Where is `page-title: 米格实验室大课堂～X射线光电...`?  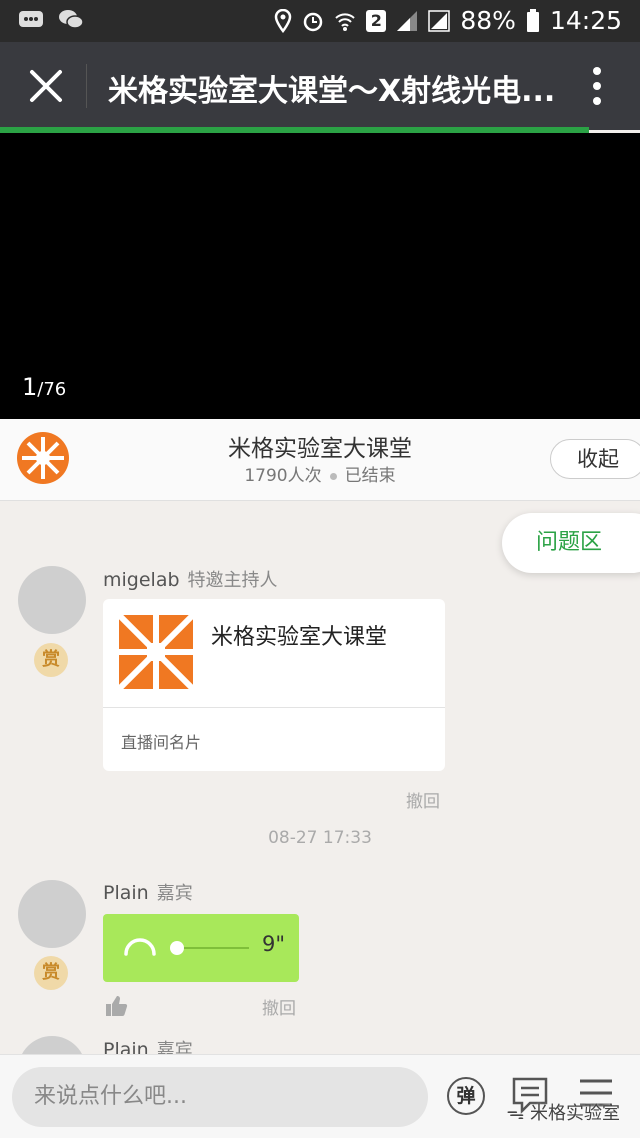 page-title: 米格实验室大课堂～X射线光电... is located at coordinates (332, 91).